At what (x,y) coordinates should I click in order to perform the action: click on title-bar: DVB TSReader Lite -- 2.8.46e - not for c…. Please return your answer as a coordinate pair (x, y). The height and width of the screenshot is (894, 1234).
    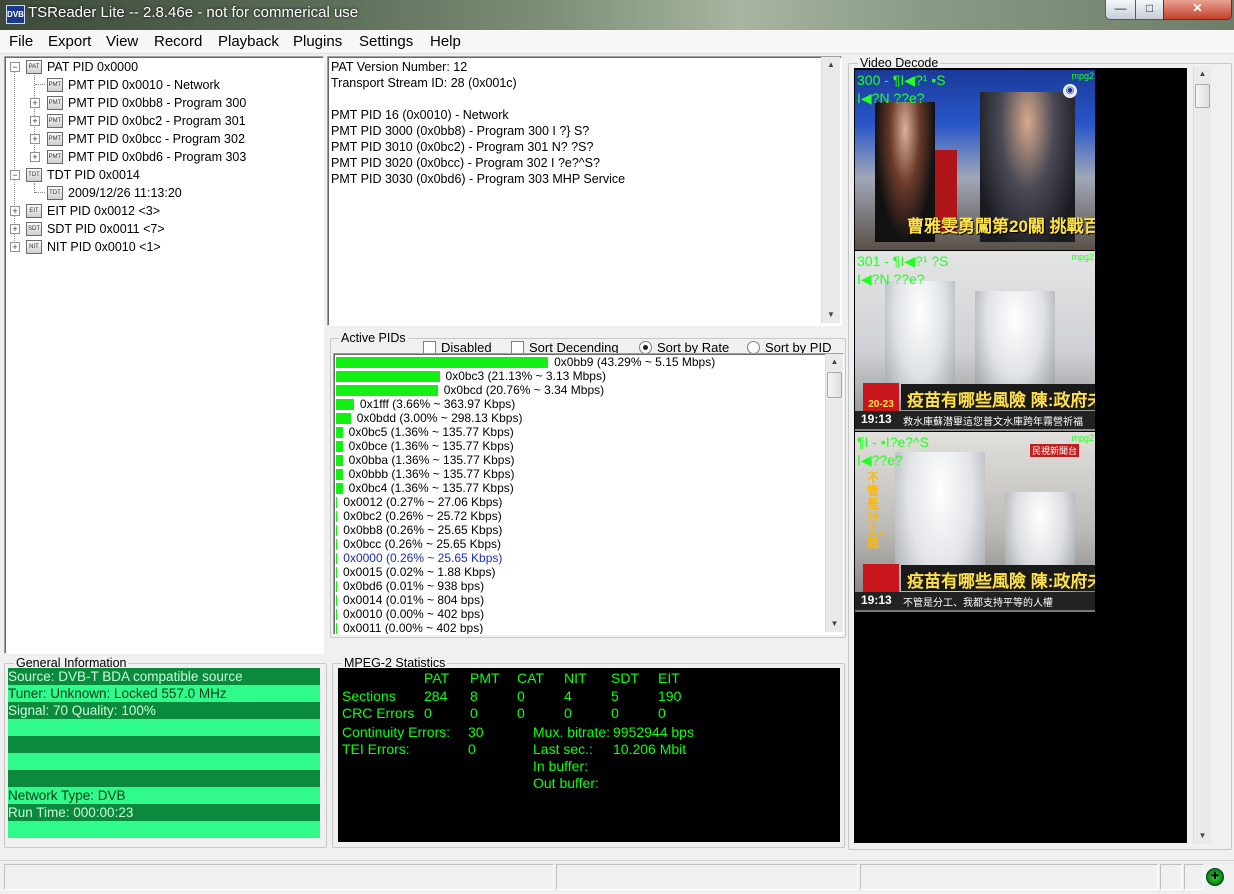
    Looking at the image, I should click on (617, 15).